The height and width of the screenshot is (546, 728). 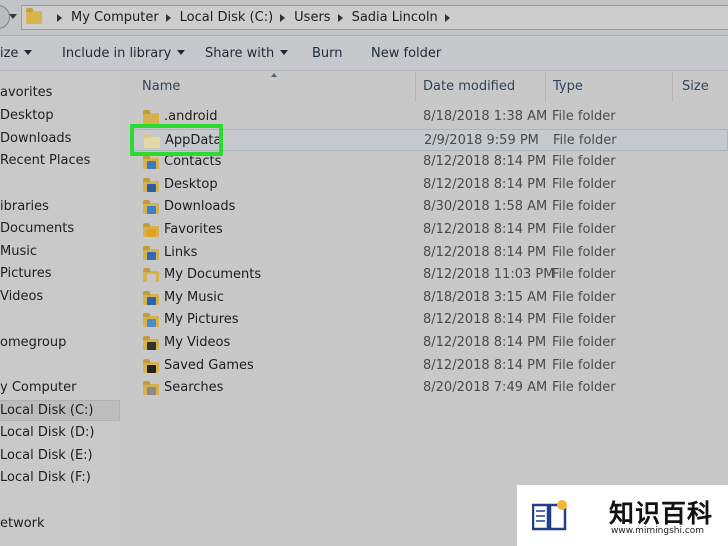 I want to click on sidebar-item-libraries: ibraries, so click(x=24, y=206).